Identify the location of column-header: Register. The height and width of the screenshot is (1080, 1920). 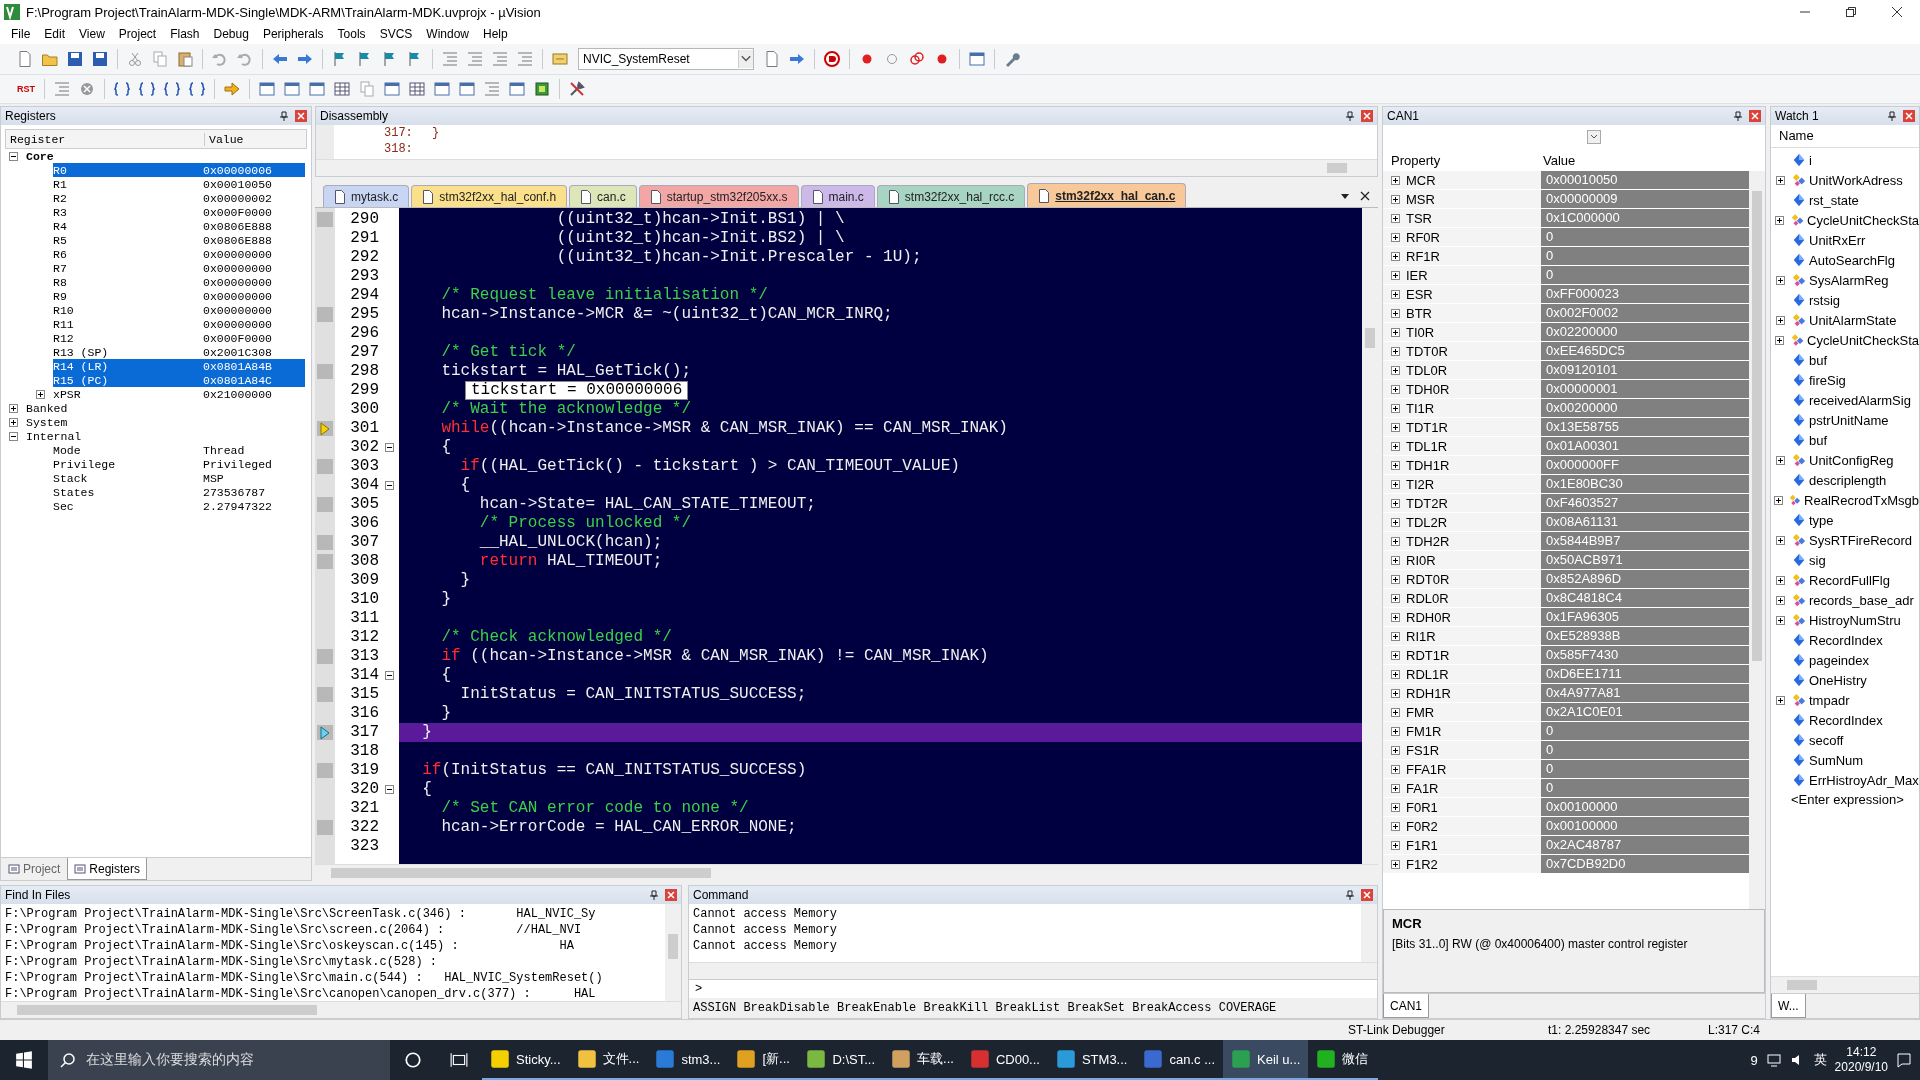
(105, 139).